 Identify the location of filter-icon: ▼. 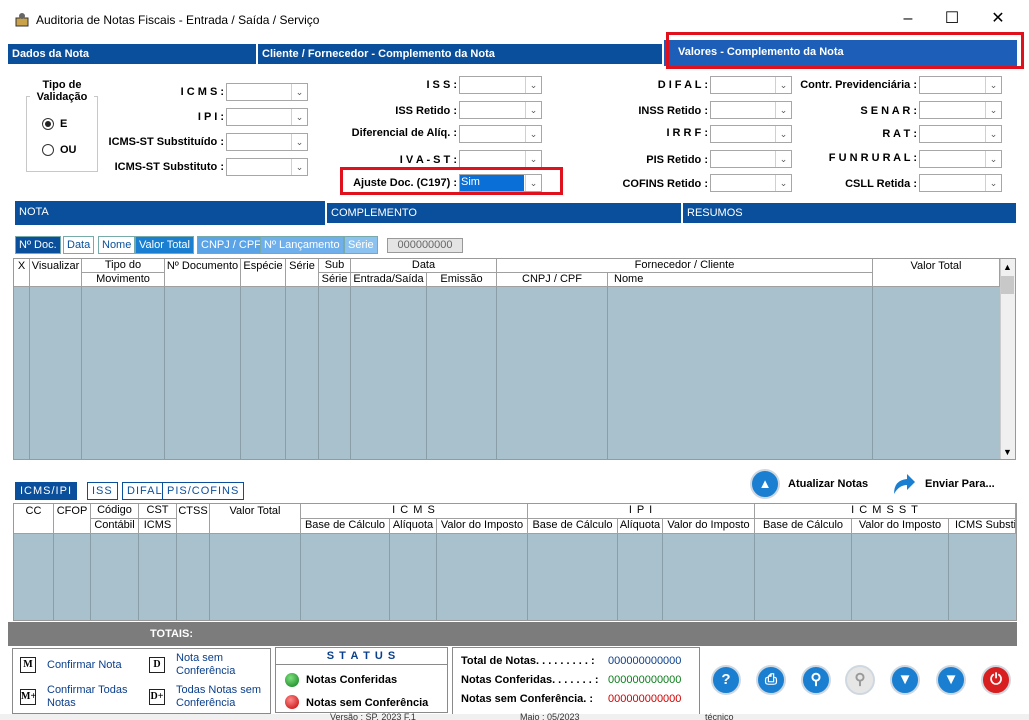
(905, 680).